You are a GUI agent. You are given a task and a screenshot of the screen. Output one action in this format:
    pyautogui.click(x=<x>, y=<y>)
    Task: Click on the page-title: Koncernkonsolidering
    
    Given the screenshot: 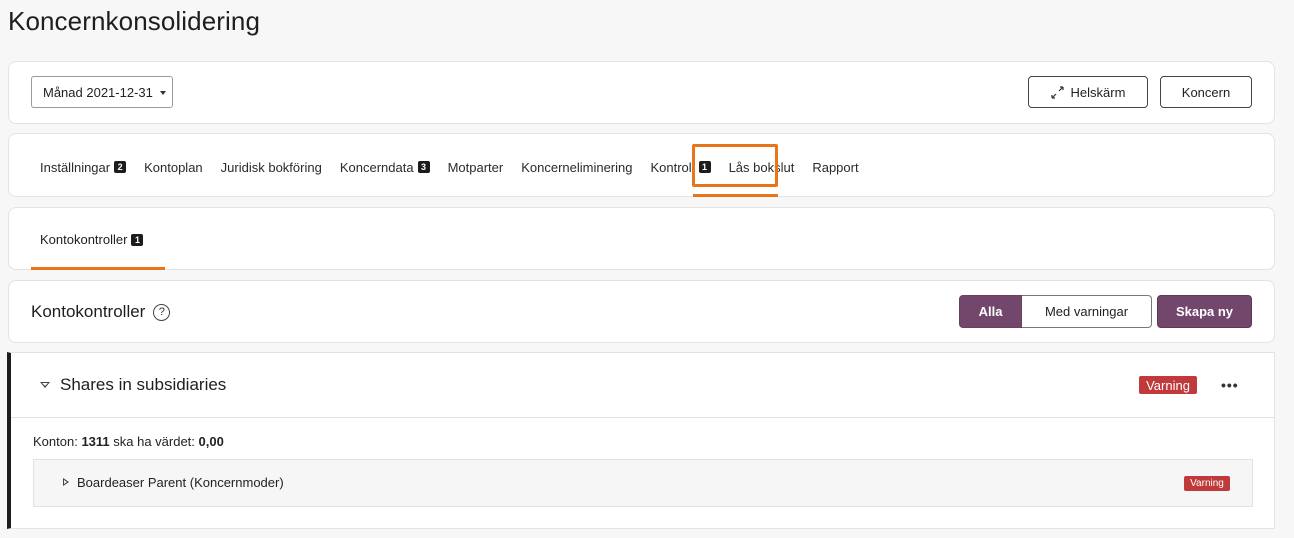 What is the action you would take?
    pyautogui.click(x=134, y=21)
    